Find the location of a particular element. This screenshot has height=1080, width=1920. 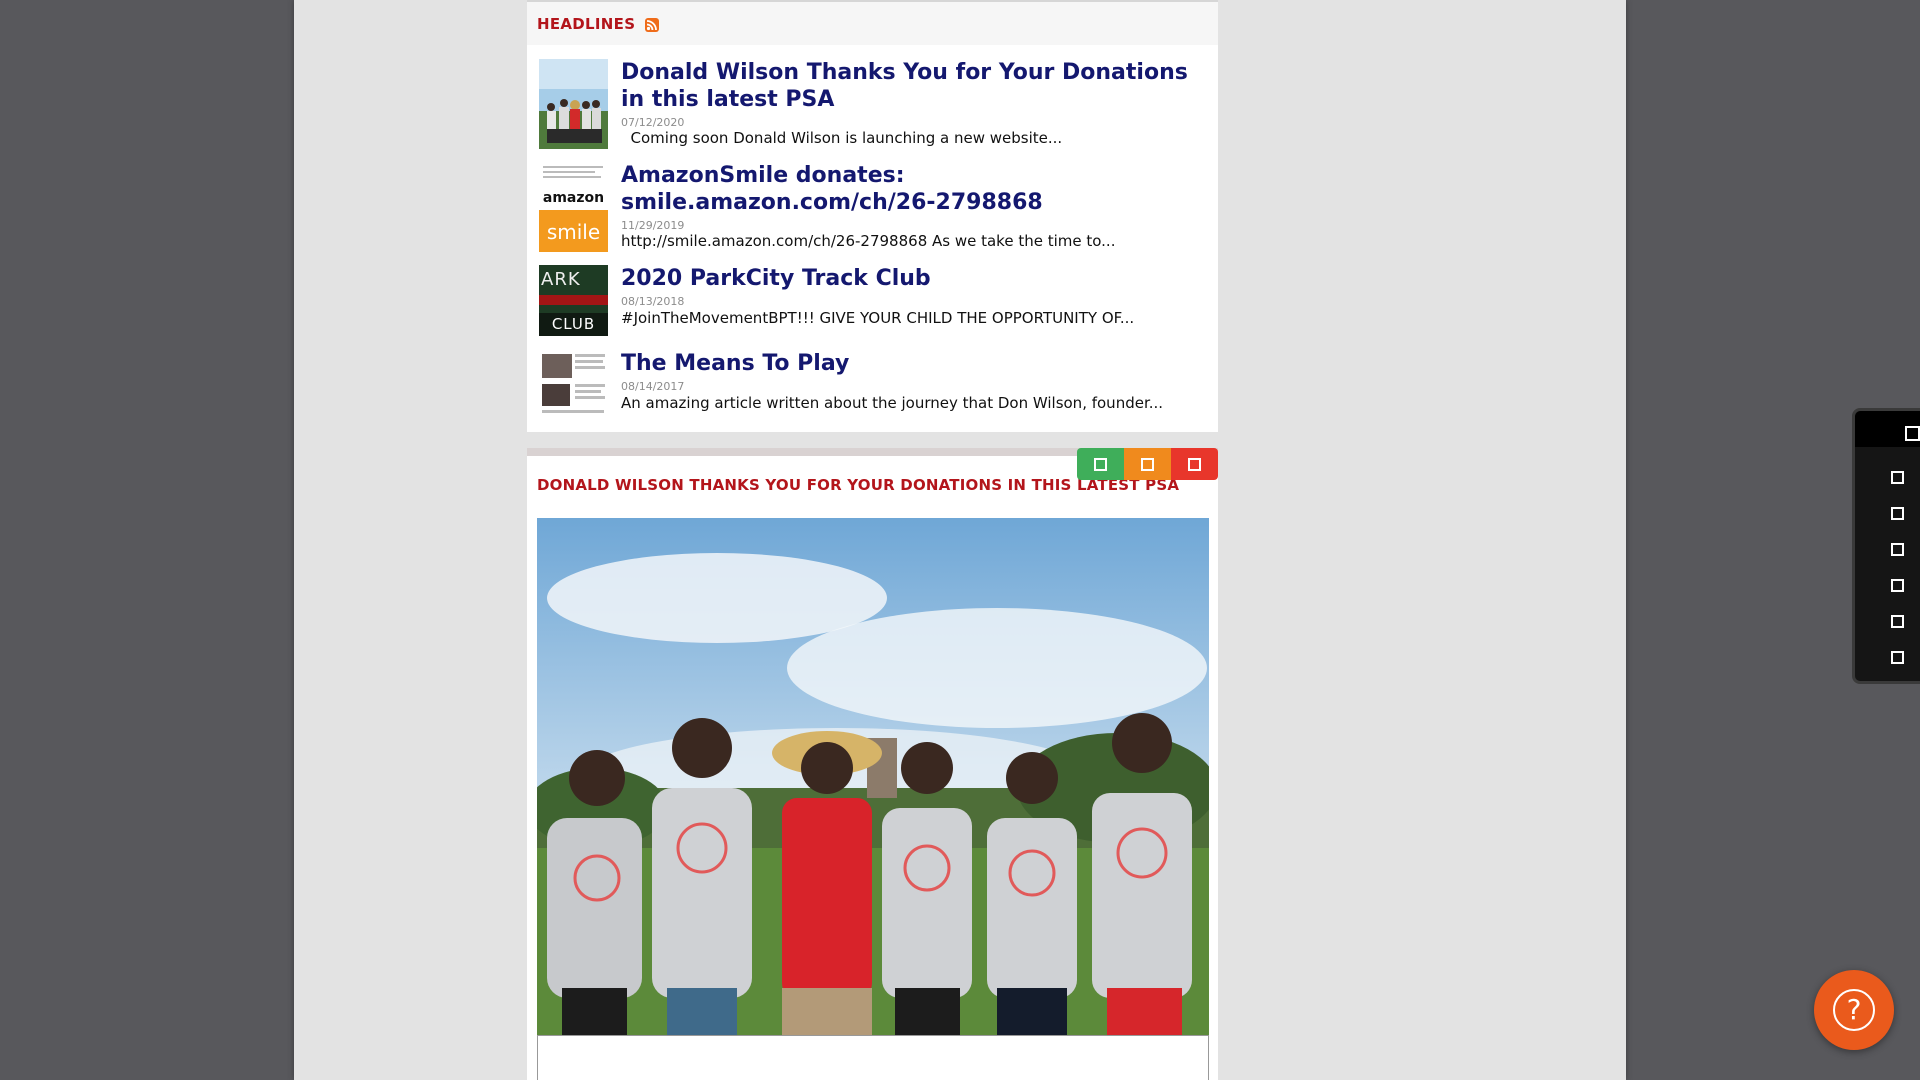

headline-thumbnail: amazon smile is located at coordinates (573, 207).